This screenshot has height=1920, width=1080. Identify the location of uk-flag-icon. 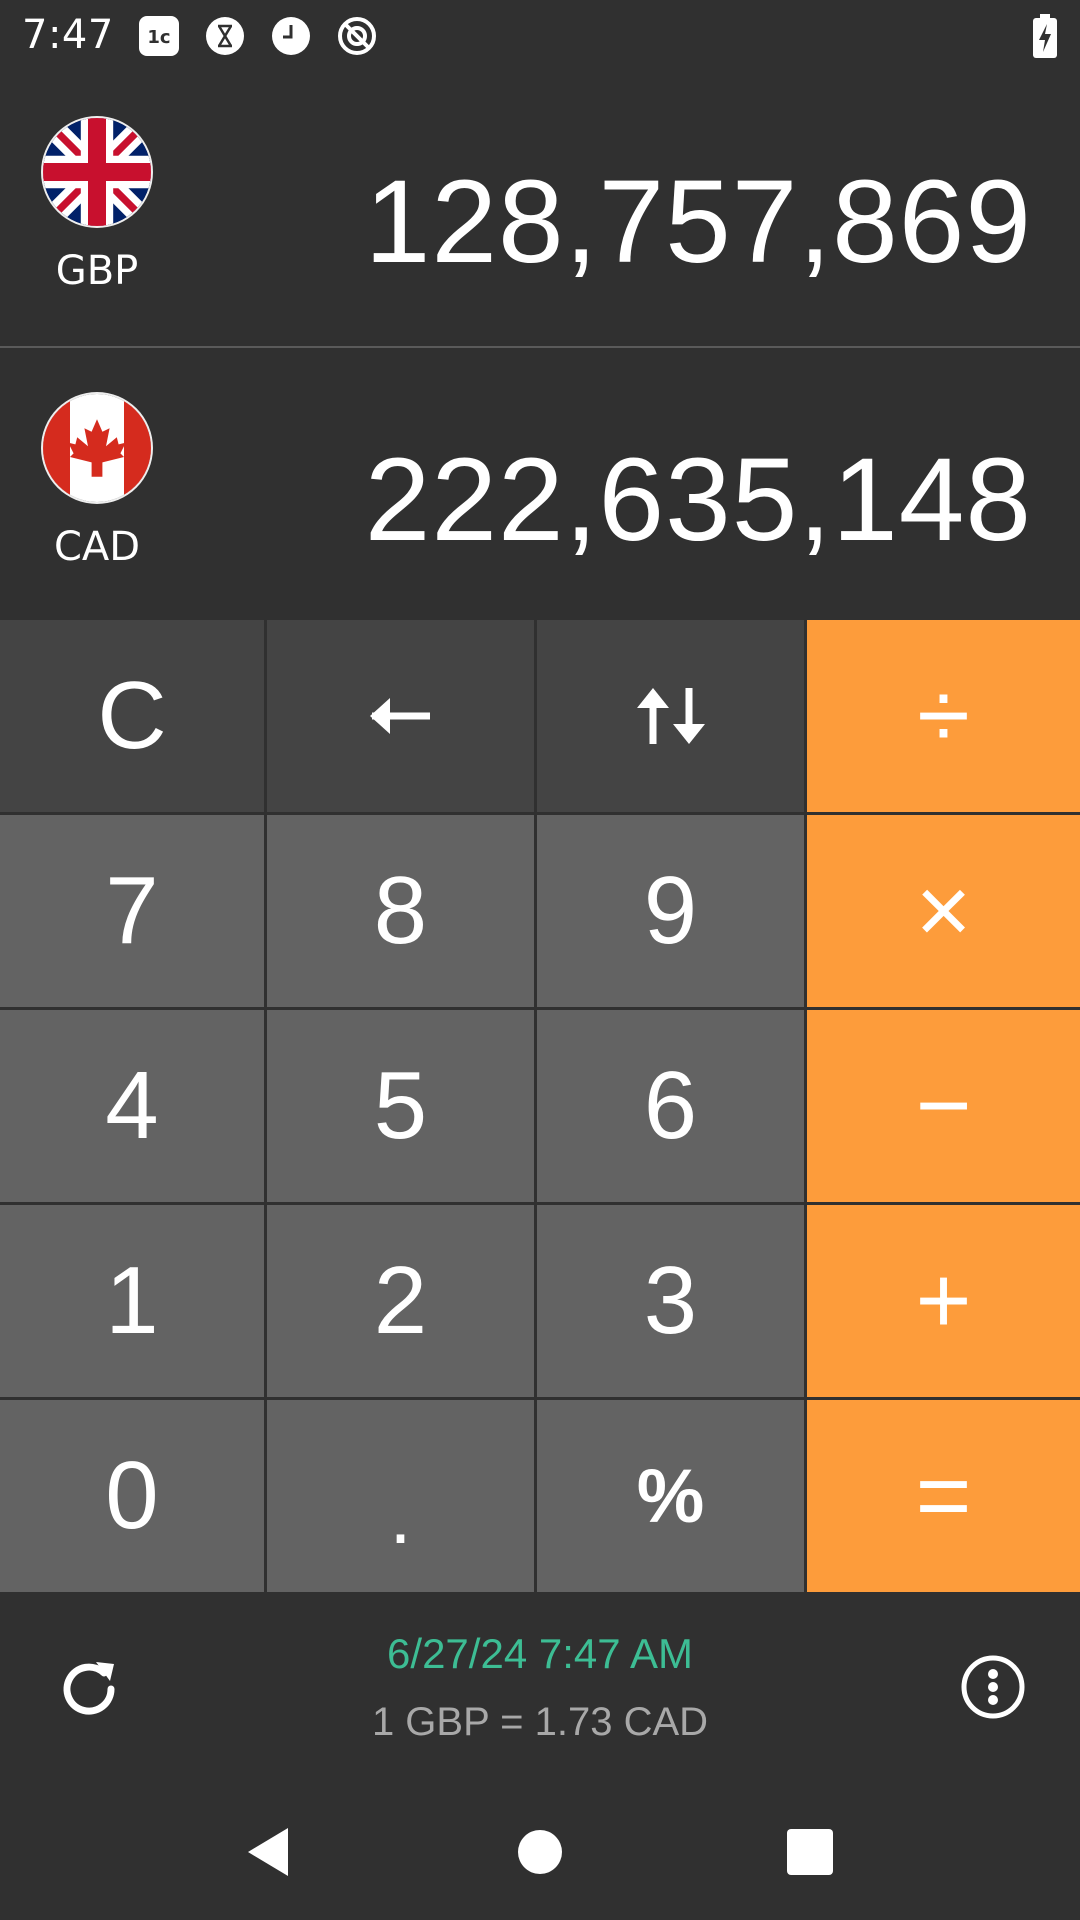
(97, 172).